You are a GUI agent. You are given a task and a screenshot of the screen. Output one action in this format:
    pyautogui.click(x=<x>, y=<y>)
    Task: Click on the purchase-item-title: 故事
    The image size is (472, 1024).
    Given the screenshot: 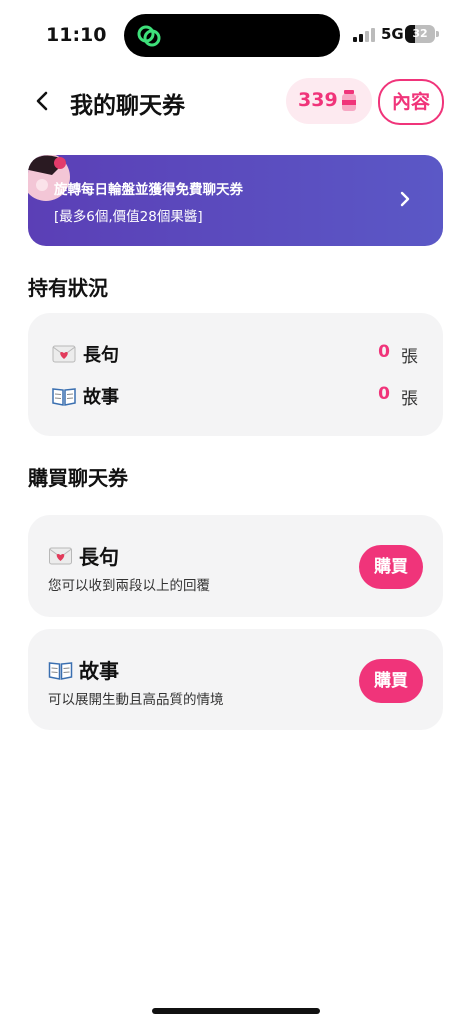 What is the action you would take?
    pyautogui.click(x=83, y=669)
    